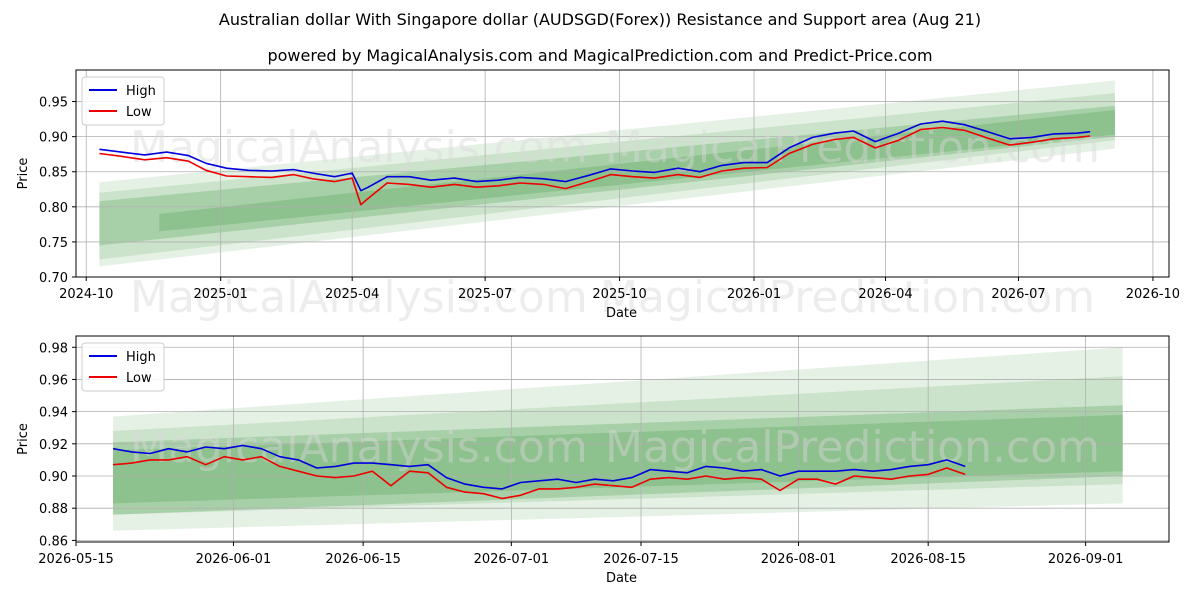 The height and width of the screenshot is (600, 1200). What do you see at coordinates (1086, 559) in the screenshot?
I see `x-tick-label: 2026-09-01` at bounding box center [1086, 559].